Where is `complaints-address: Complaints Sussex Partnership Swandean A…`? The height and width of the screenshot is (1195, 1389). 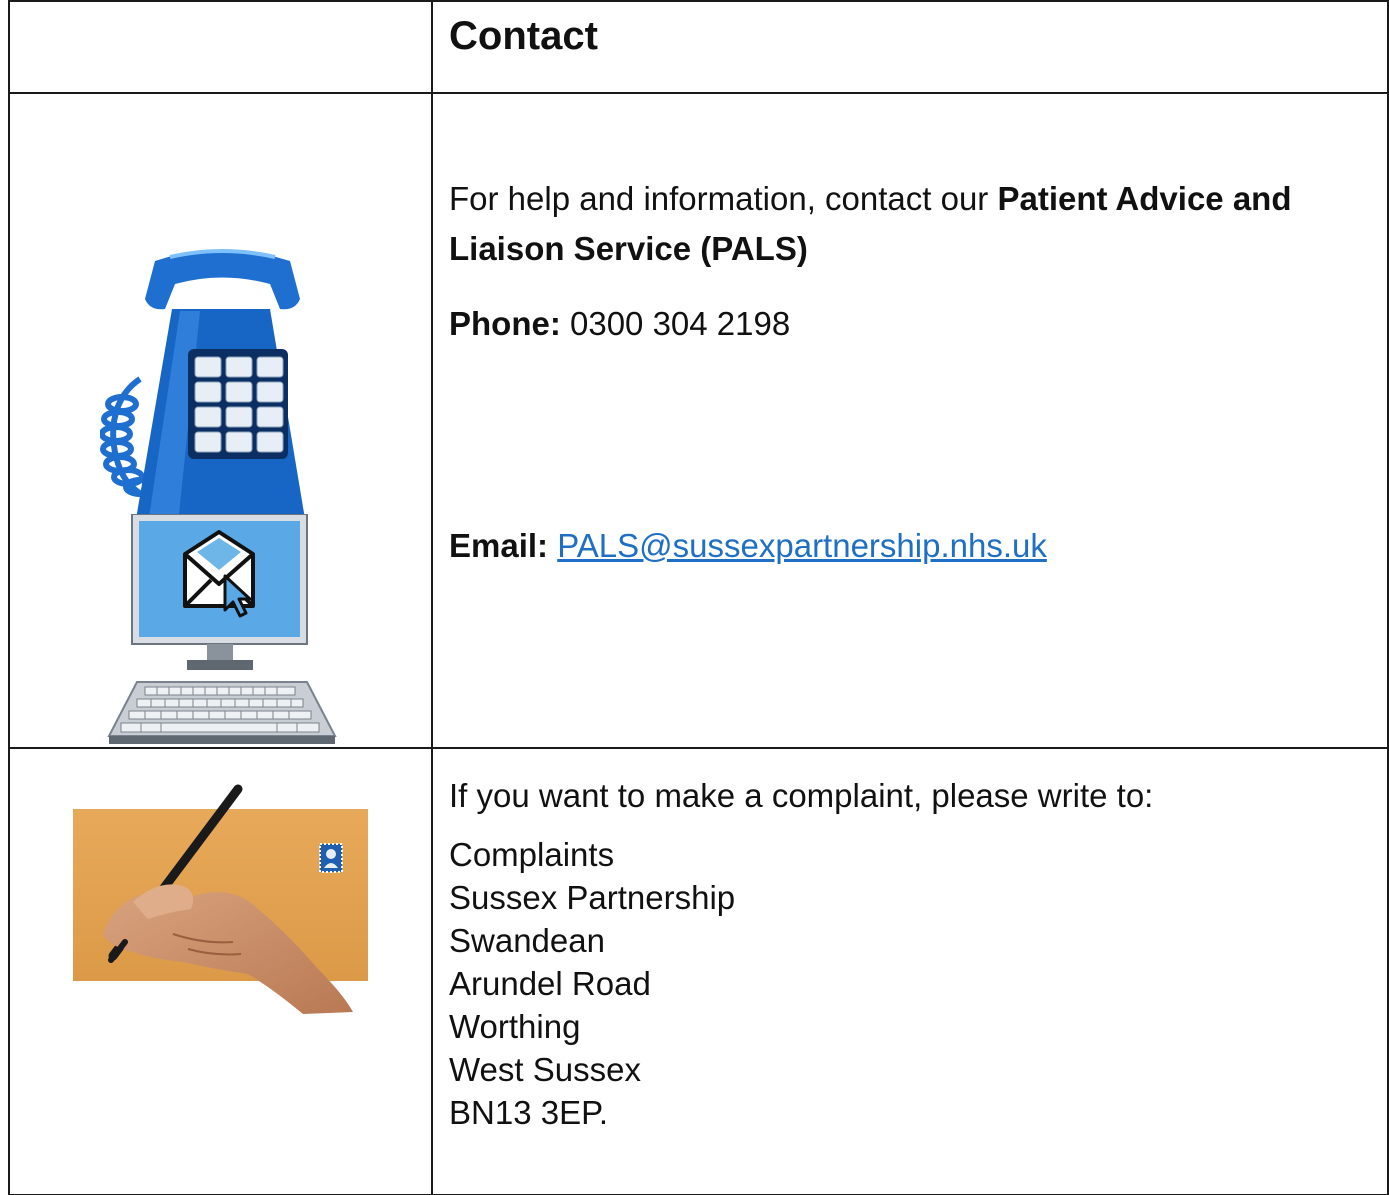 complaints-address: Complaints Sussex Partnership Swandean A… is located at coordinates (592, 983).